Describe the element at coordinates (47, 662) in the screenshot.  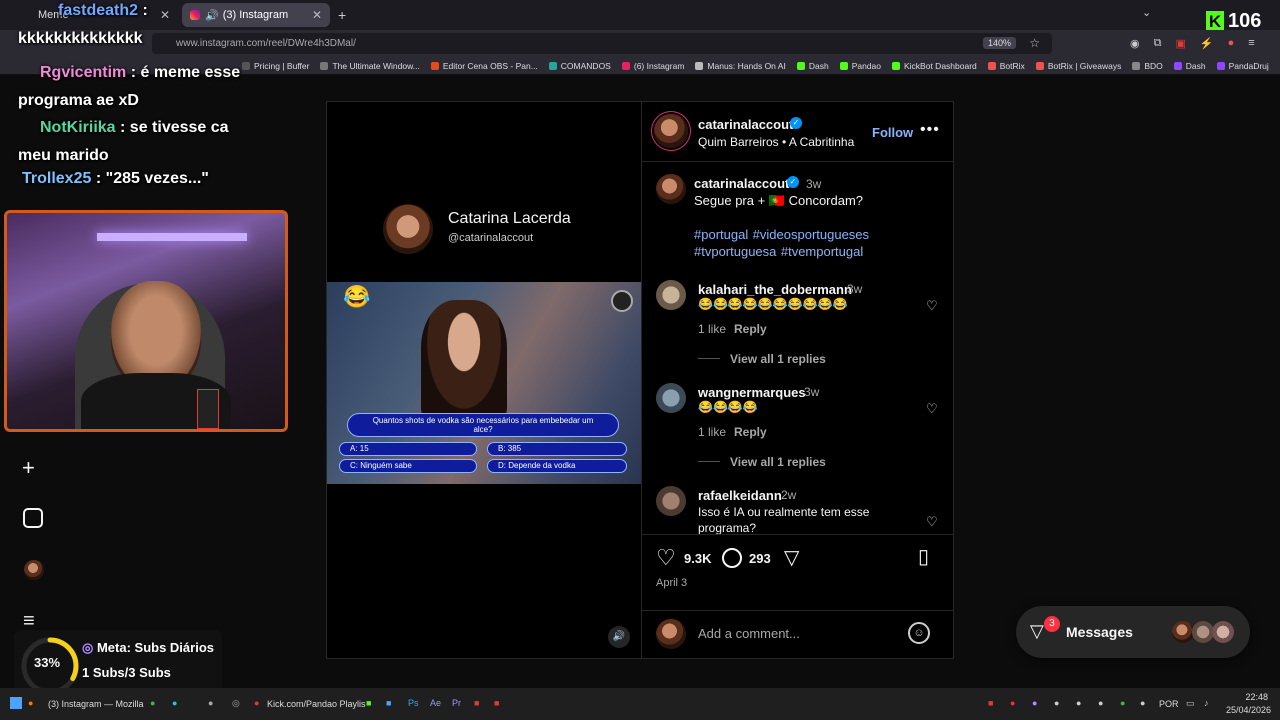
I see `goal-percent: 33%` at that location.